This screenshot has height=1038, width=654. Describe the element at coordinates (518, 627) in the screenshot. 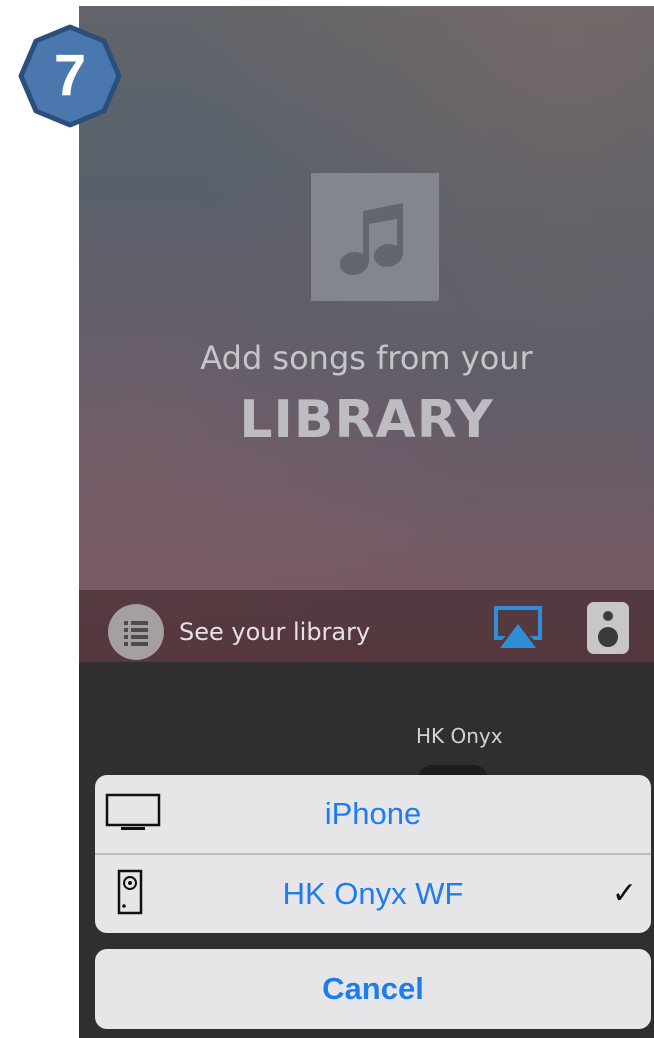

I see `airplay-icon` at that location.